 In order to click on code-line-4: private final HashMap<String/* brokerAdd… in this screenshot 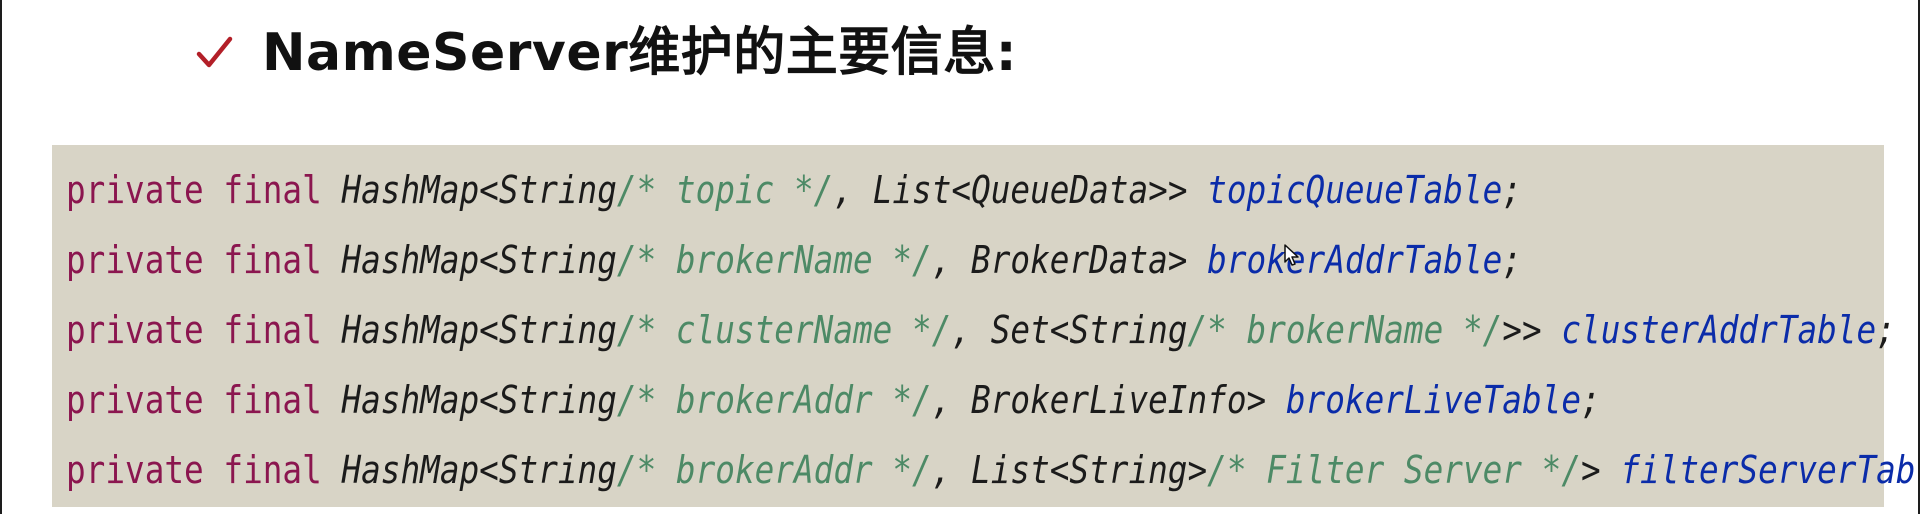, I will do `click(847, 400)`.